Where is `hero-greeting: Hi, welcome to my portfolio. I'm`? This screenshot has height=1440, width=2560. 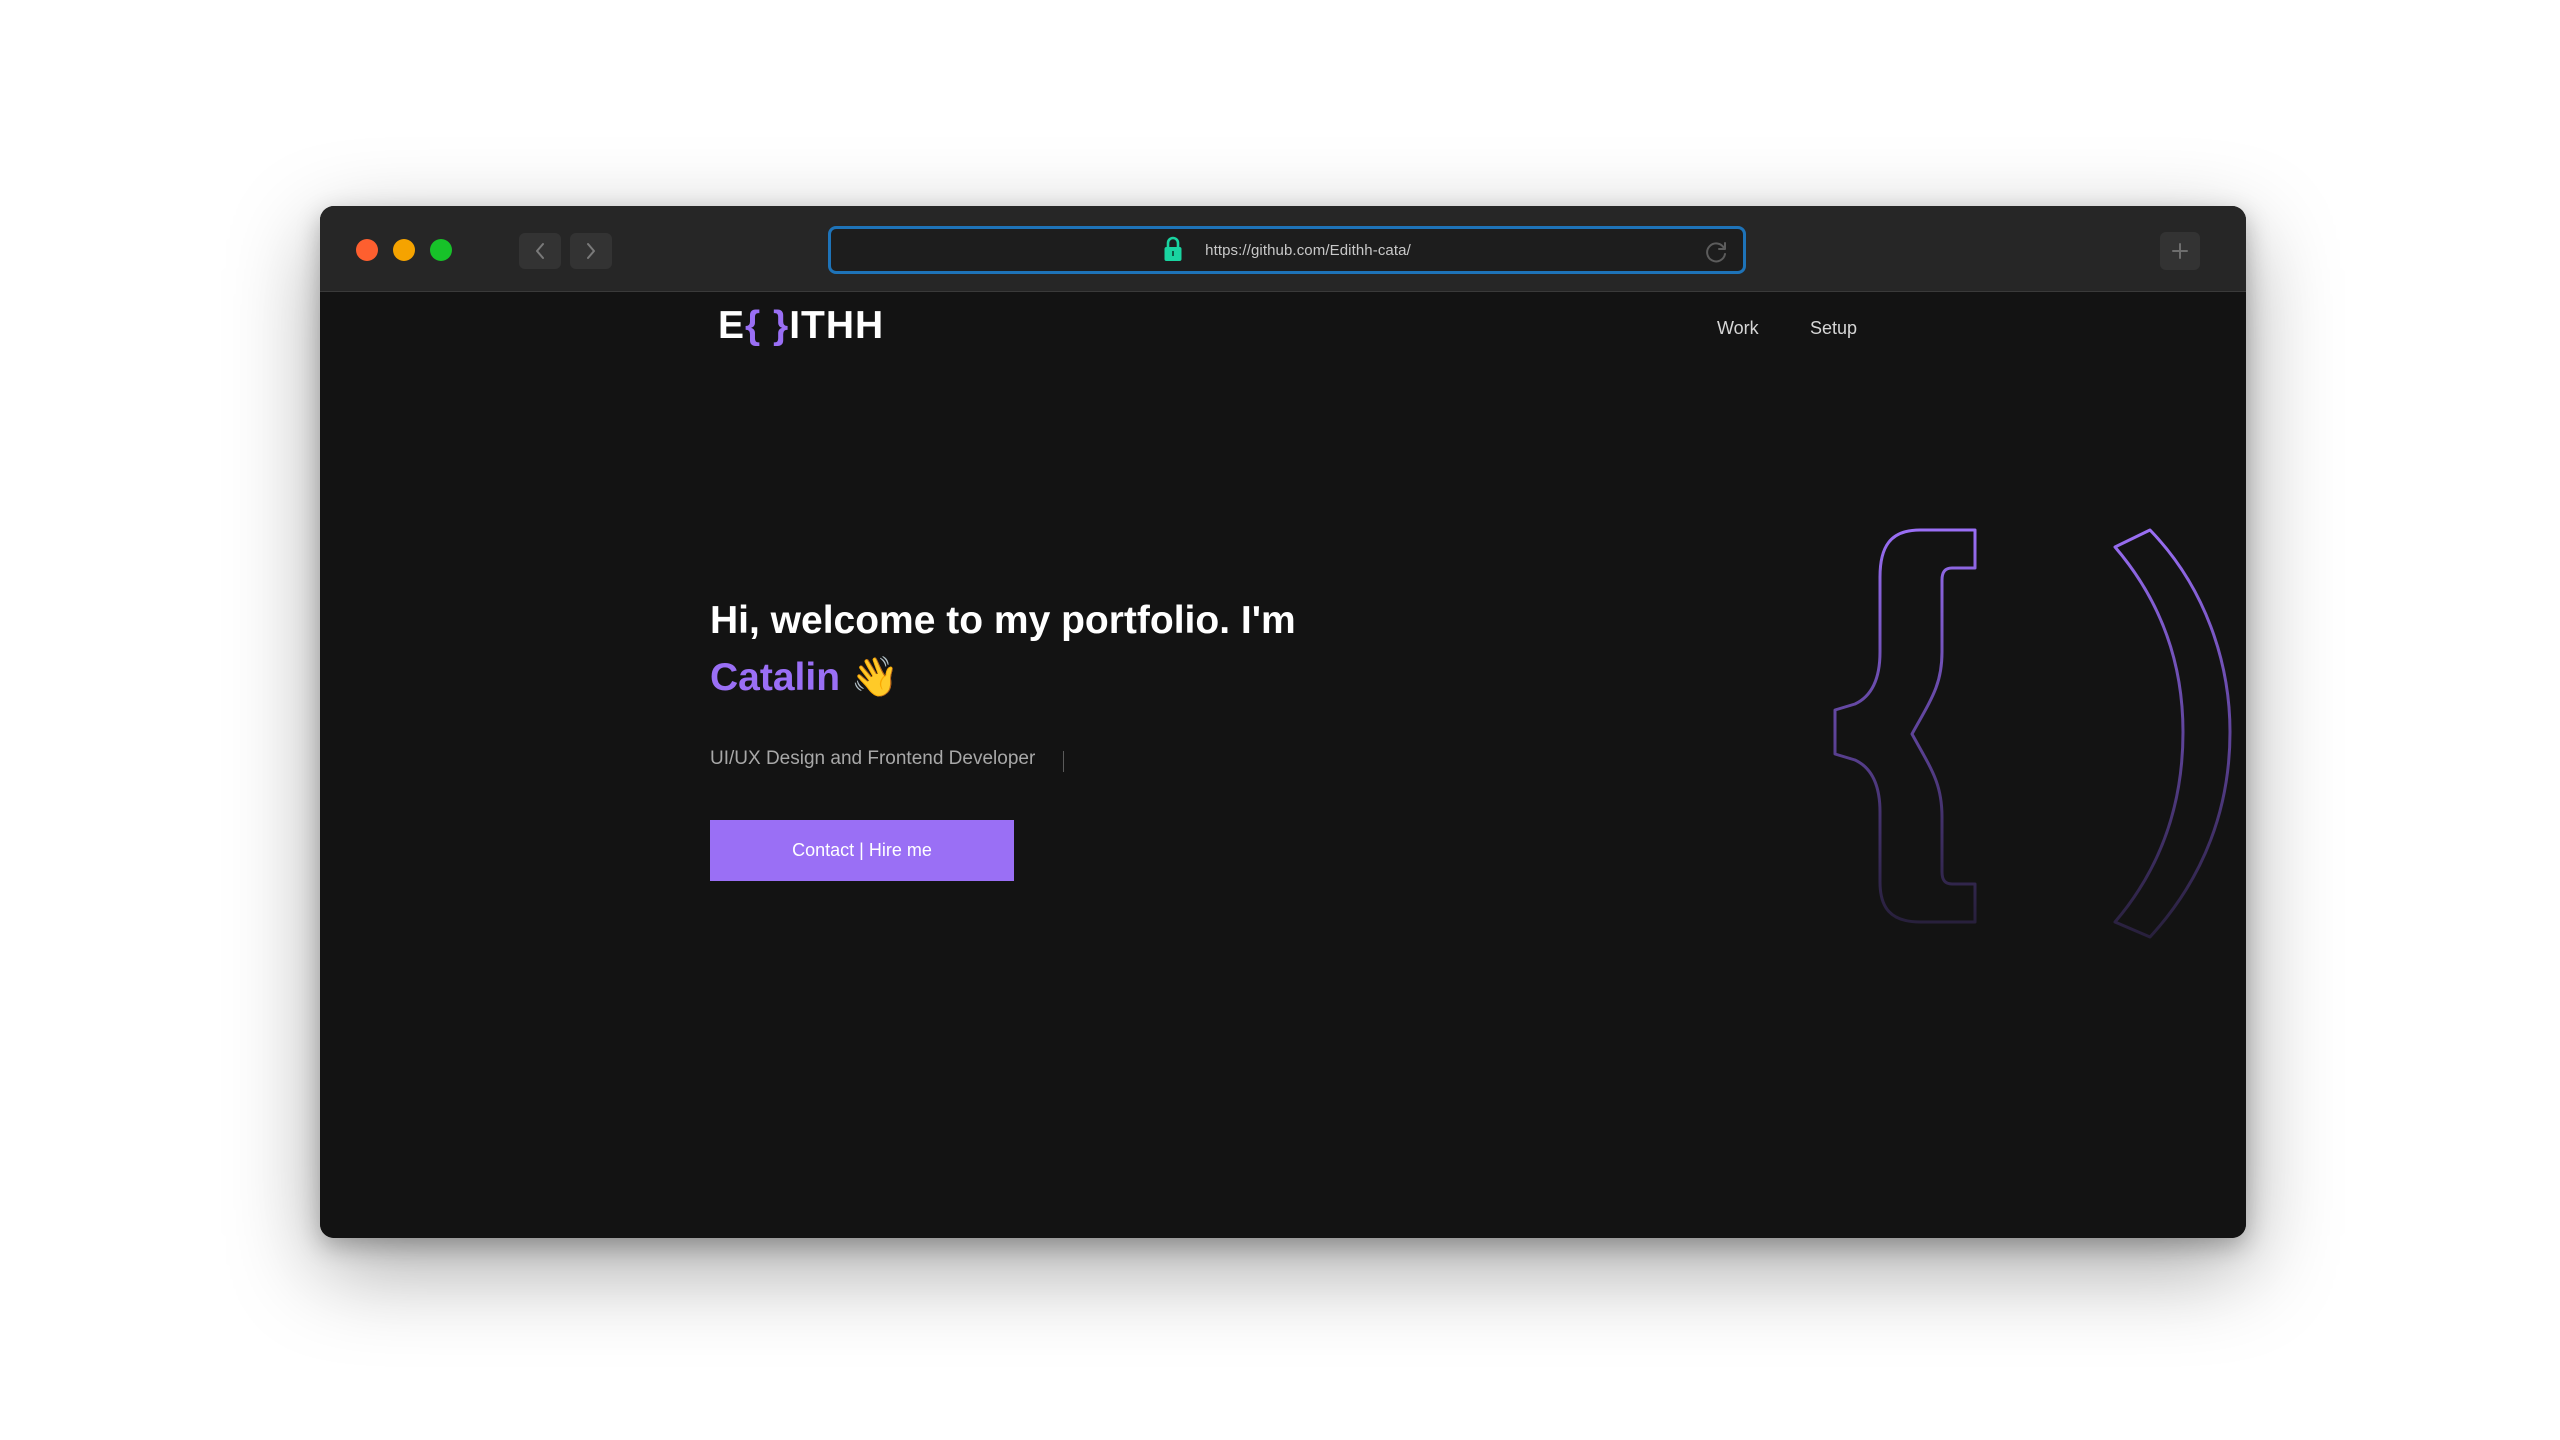 hero-greeting: Hi, welcome to my portfolio. I'm is located at coordinates (1003, 620).